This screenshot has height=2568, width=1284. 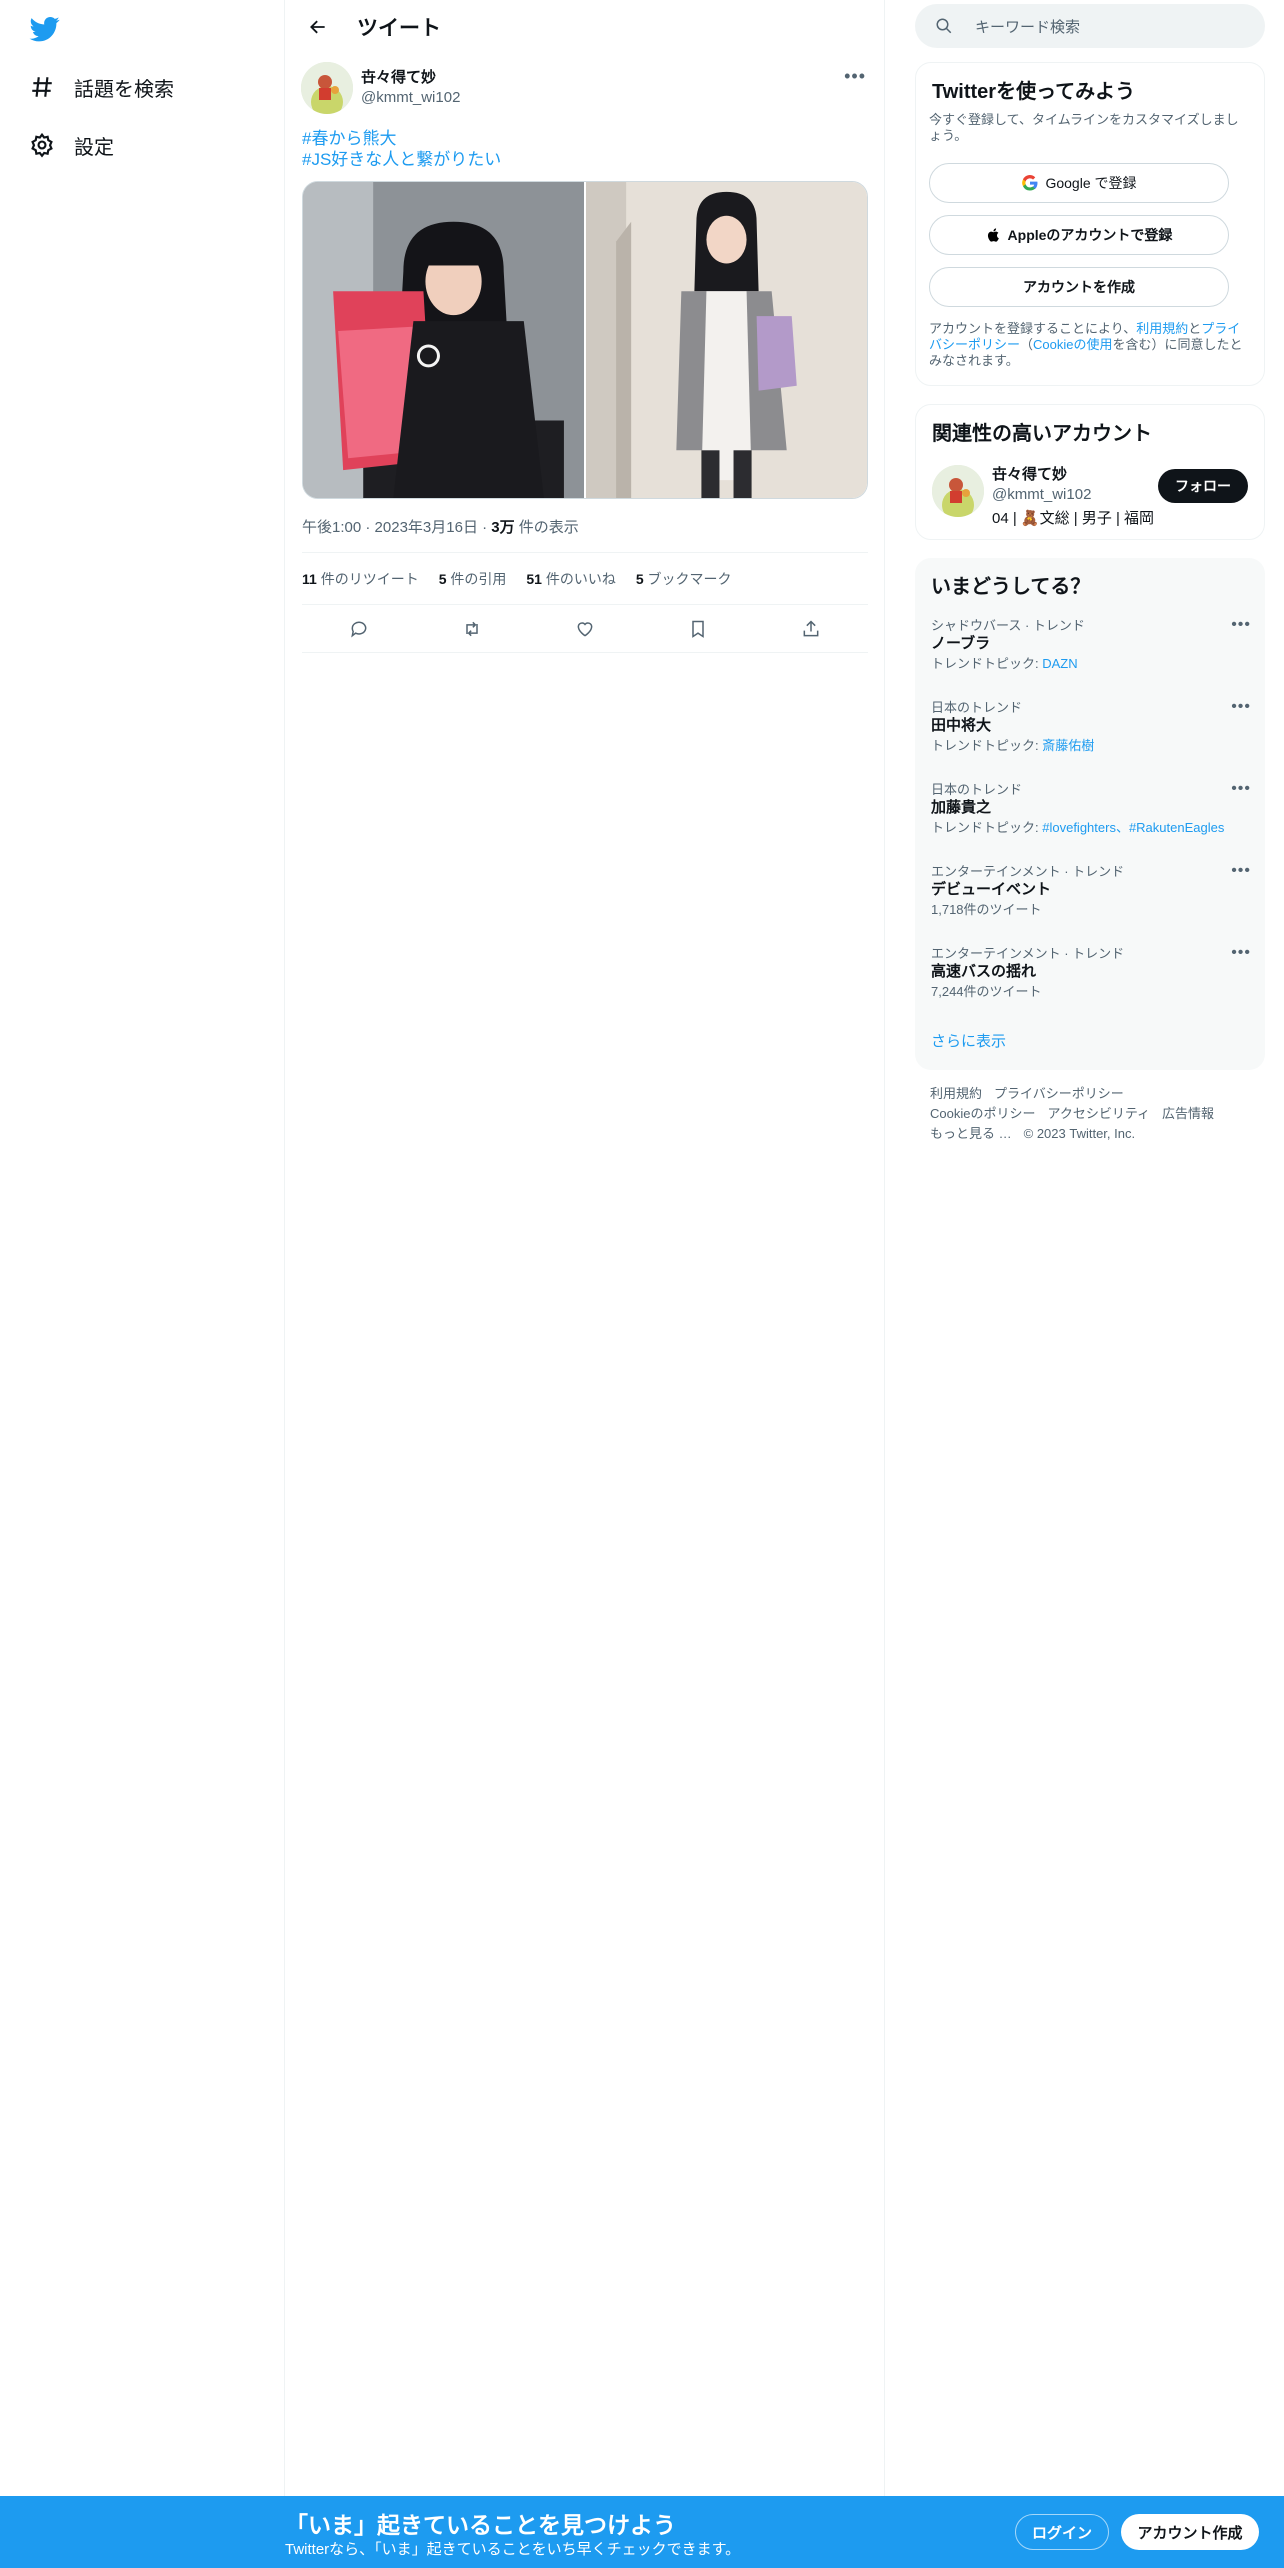 I want to click on google-signup-button: Google で登録, so click(x=1079, y=183).